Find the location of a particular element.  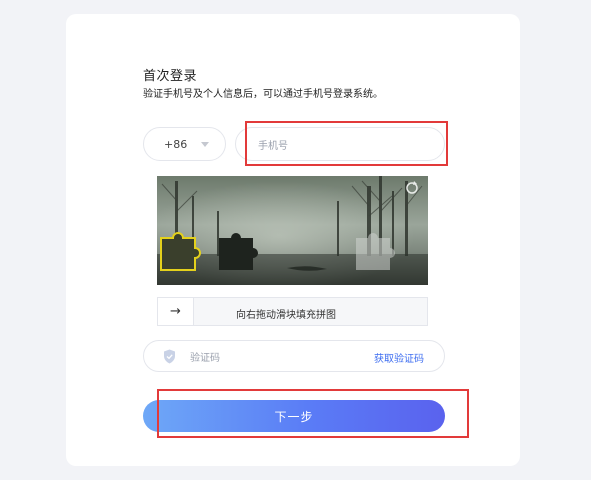

slider-hint: 向右拖动滑块填充拼图 is located at coordinates (286, 315).